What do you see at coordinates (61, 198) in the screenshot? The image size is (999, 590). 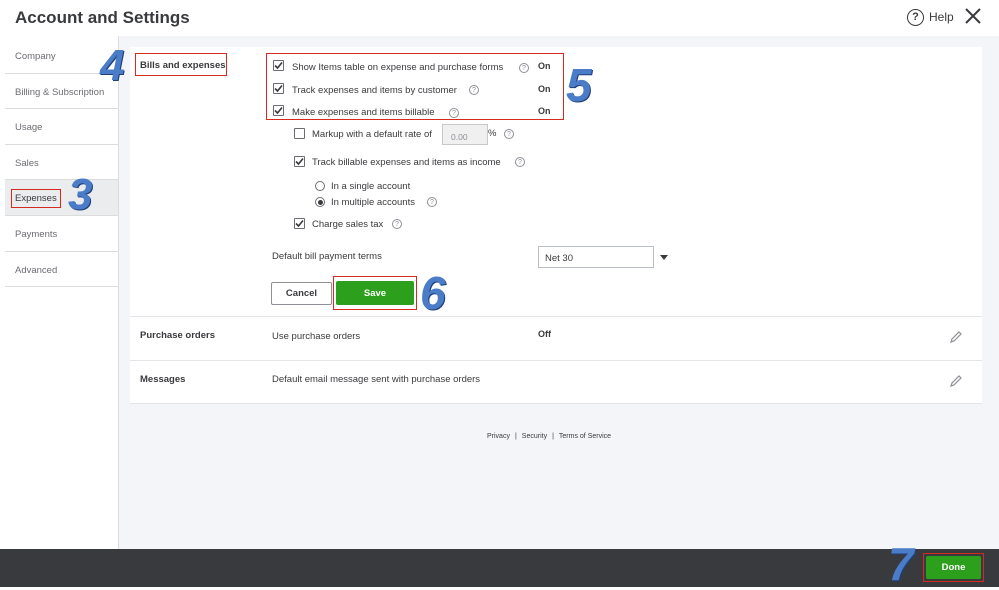 I see `sidebar-item-expenses: Expenses` at bounding box center [61, 198].